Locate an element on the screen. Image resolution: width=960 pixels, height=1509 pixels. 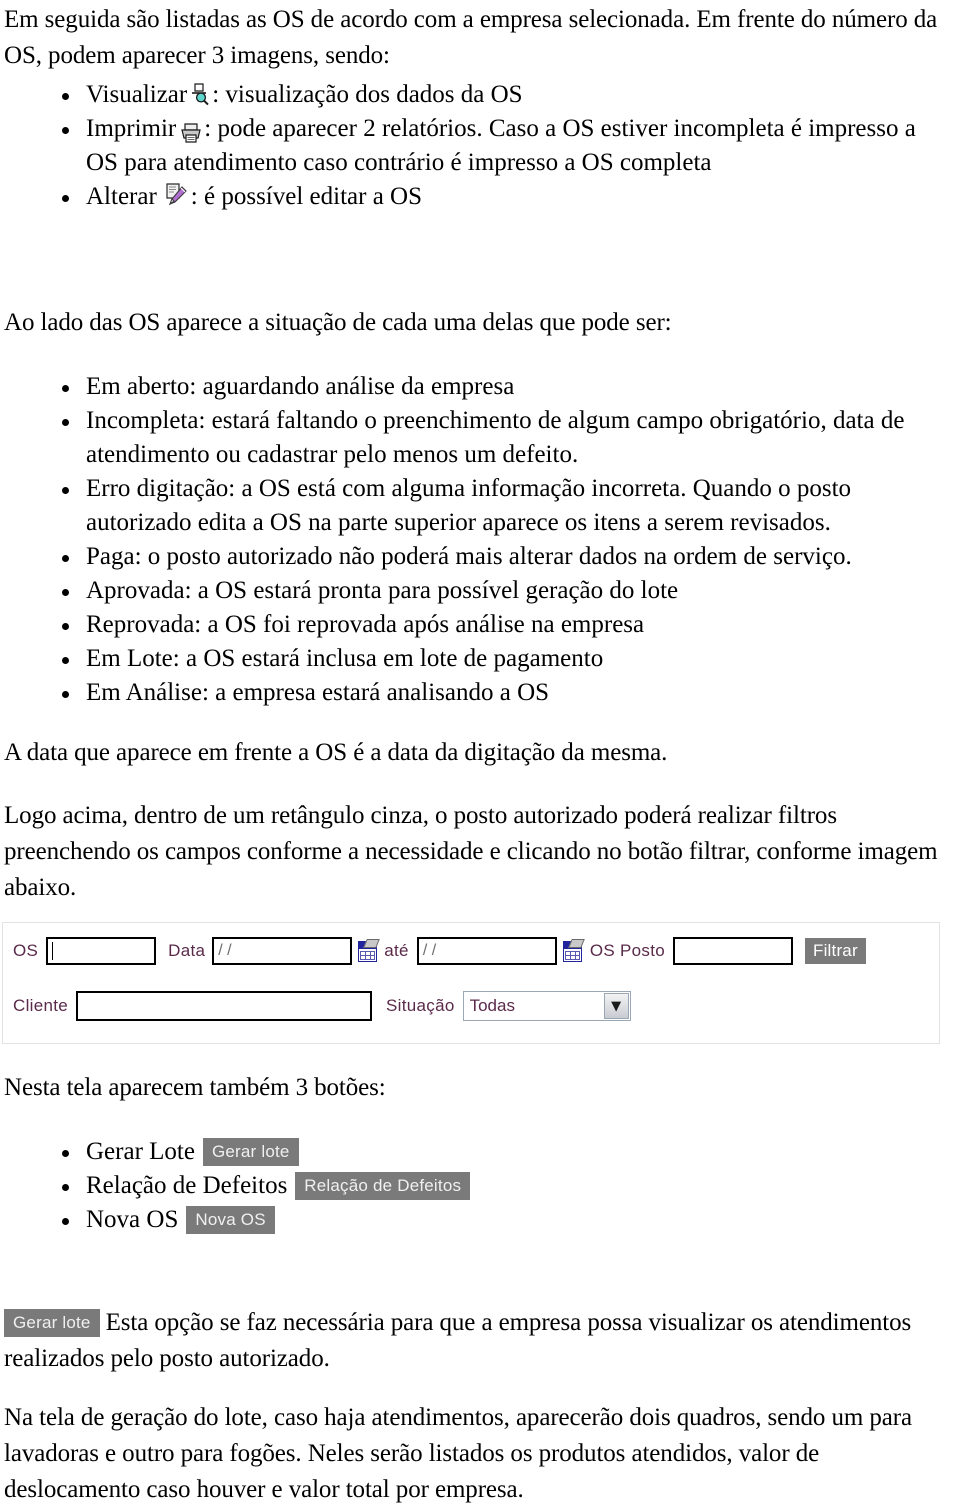
calendar-picker-icon is located at coordinates (368, 950).